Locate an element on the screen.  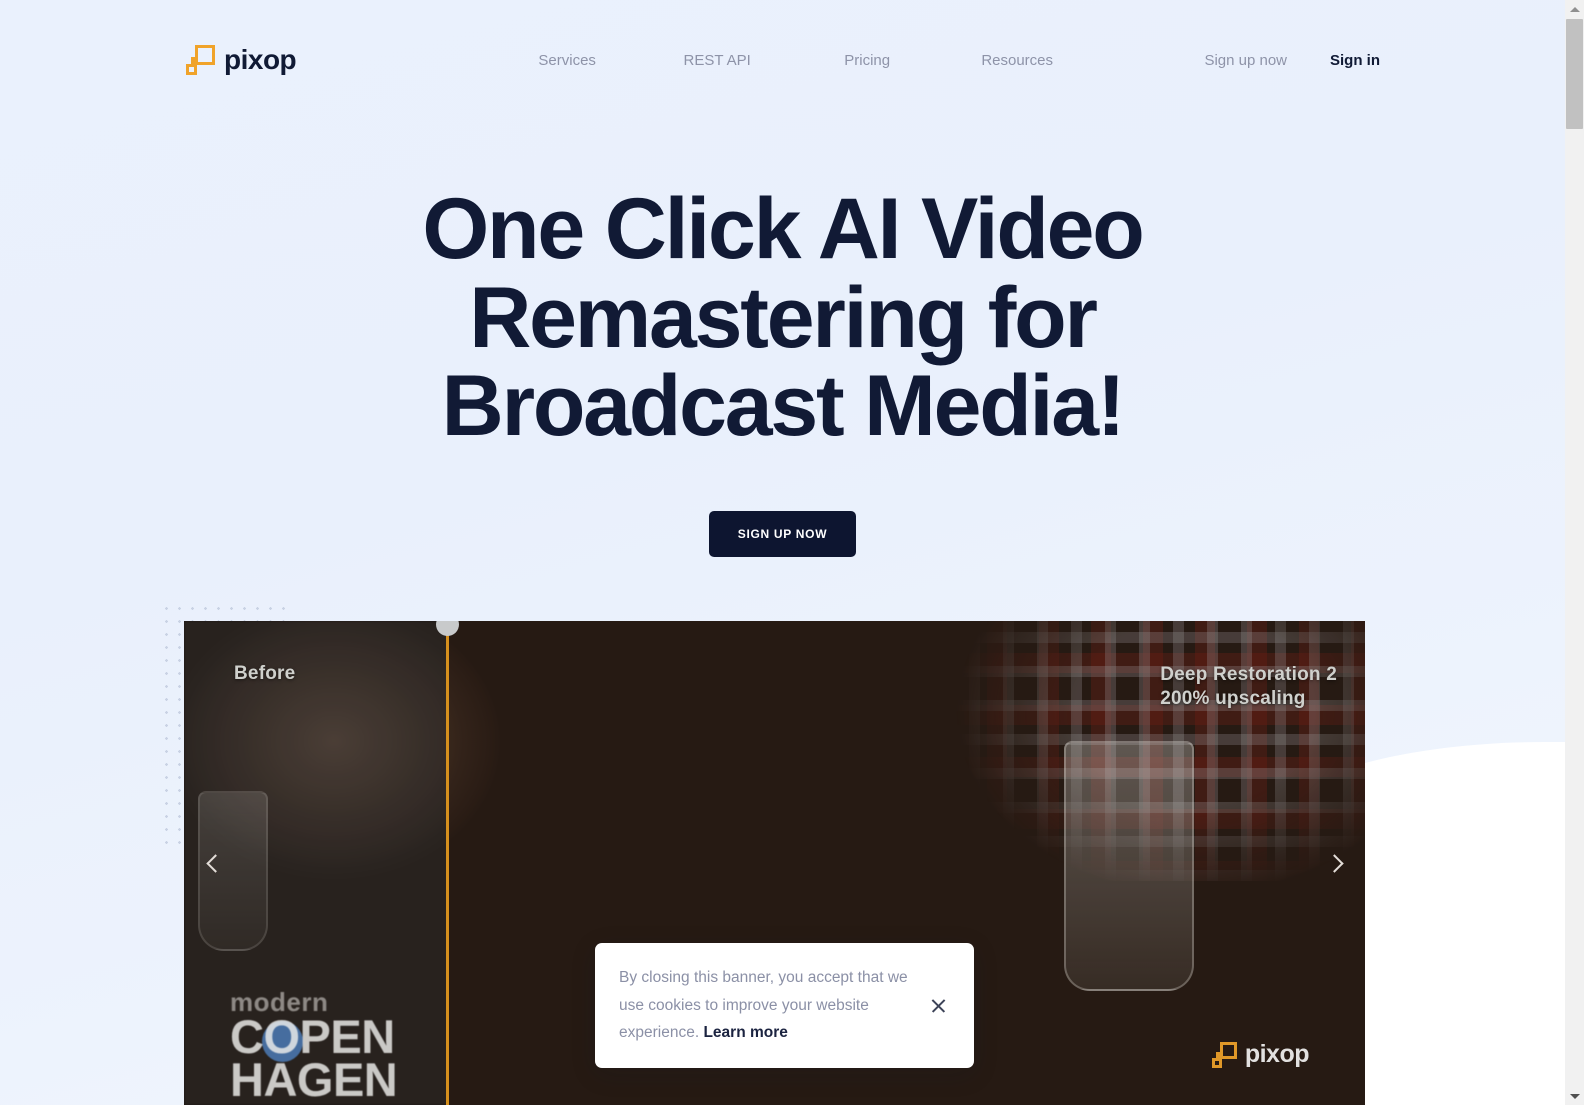
main-navigation: Services REST API Pricing Resources is located at coordinates (792, 60).